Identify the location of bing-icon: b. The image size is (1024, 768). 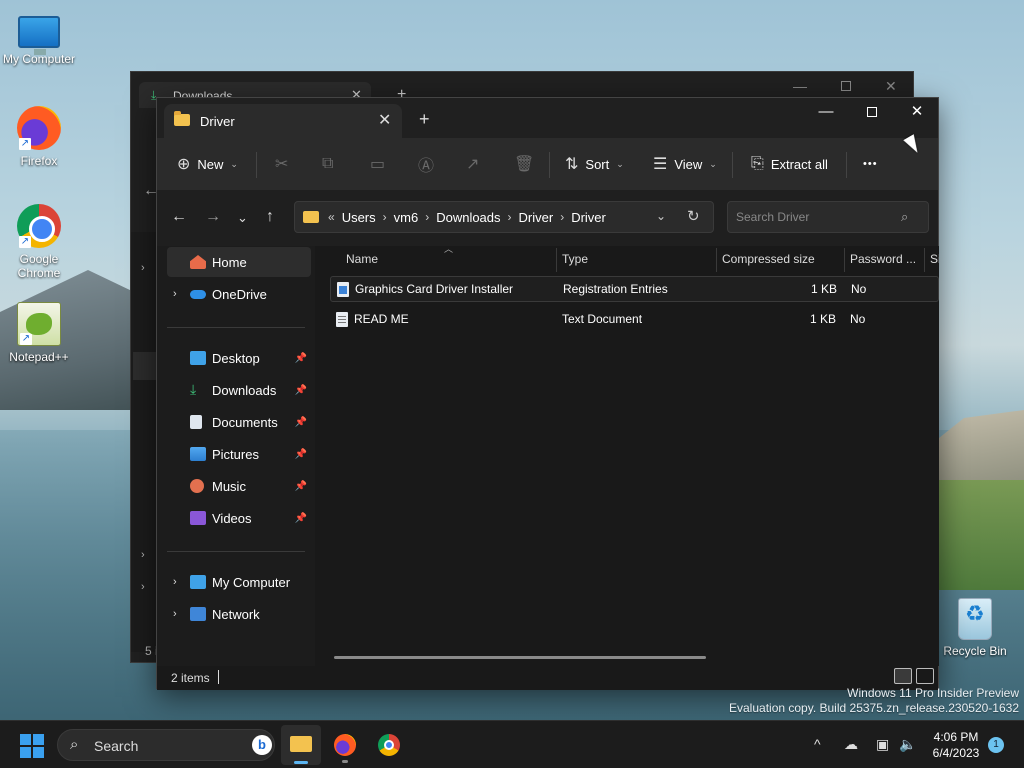
(262, 745).